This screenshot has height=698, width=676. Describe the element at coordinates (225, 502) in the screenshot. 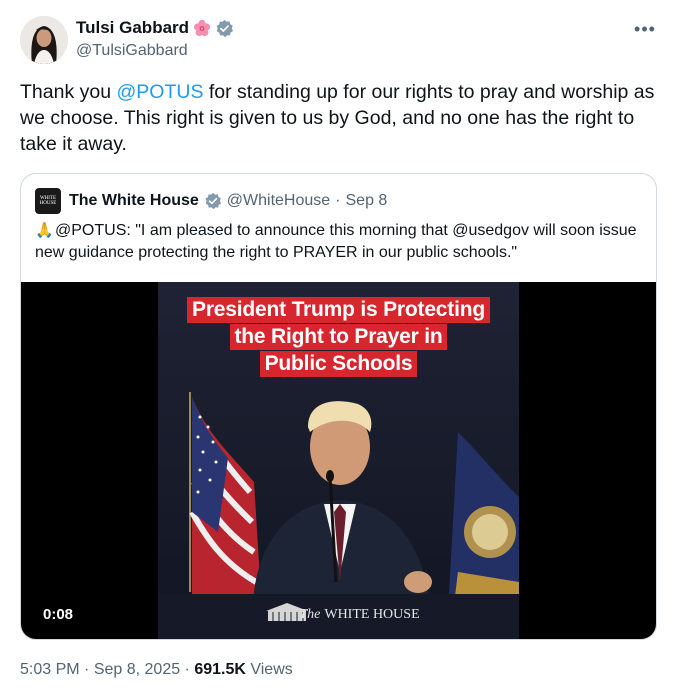

I see `american-flag-icon` at that location.